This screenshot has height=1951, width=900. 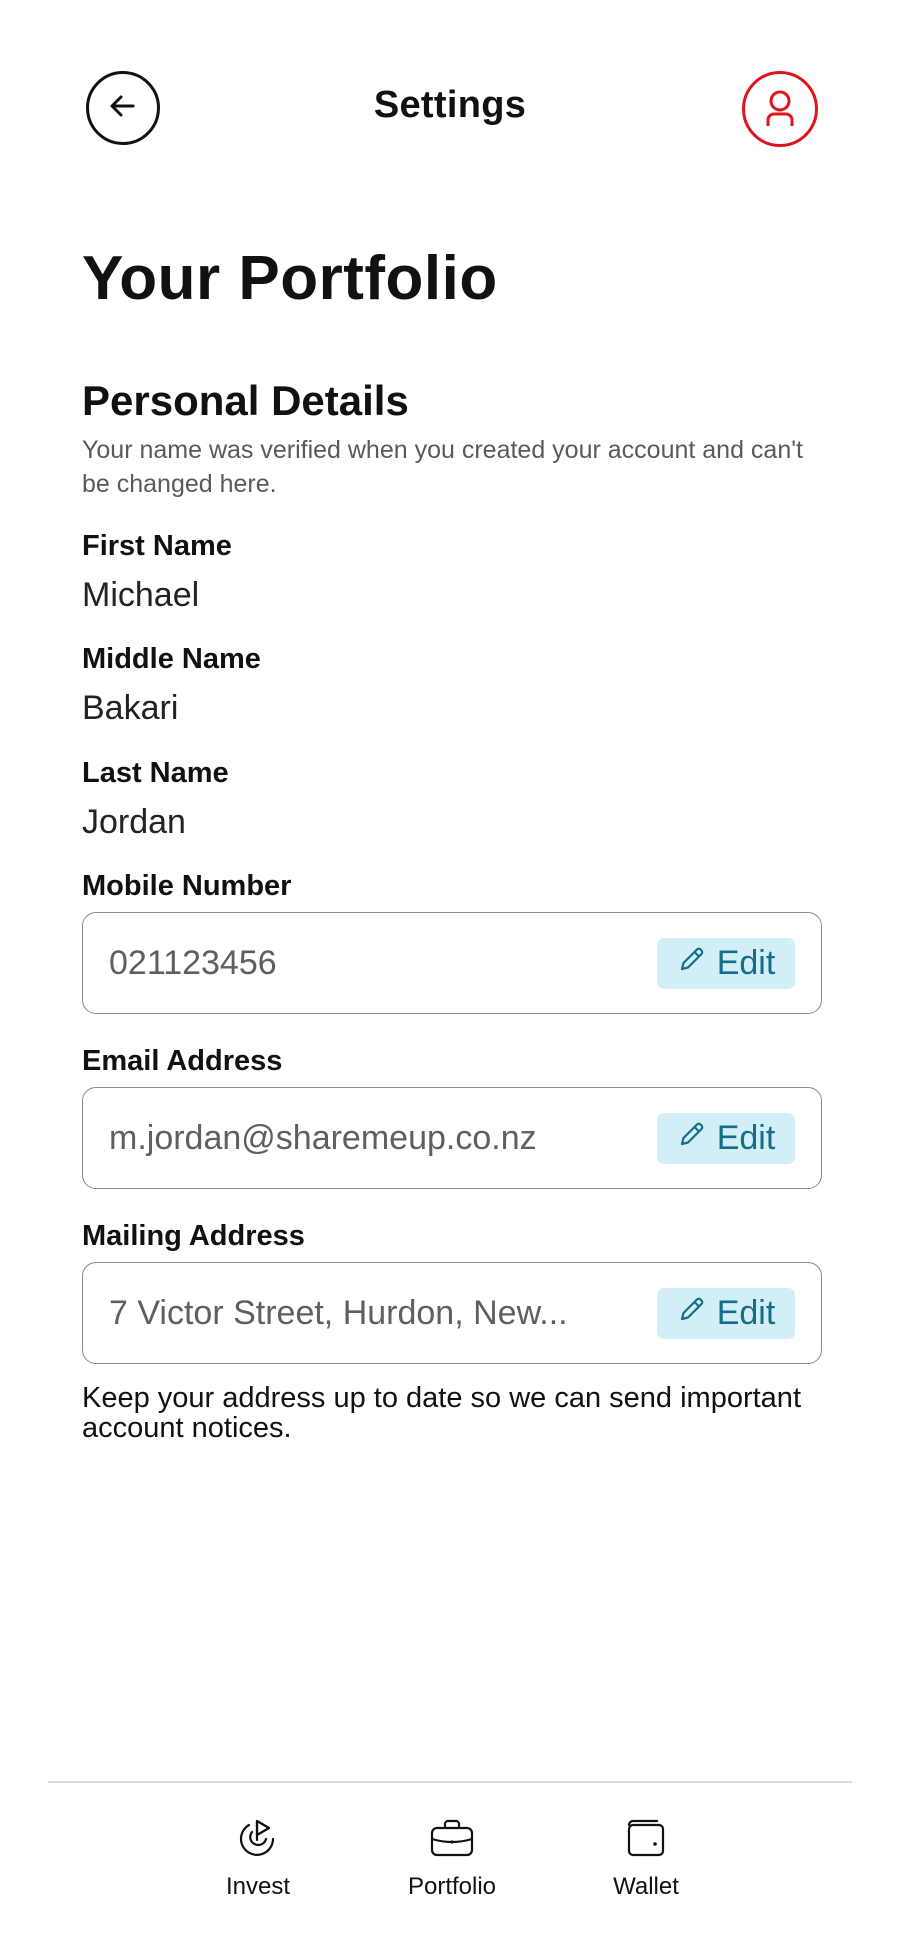 I want to click on nav-label-portfolio: Portfolio, so click(x=452, y=1886).